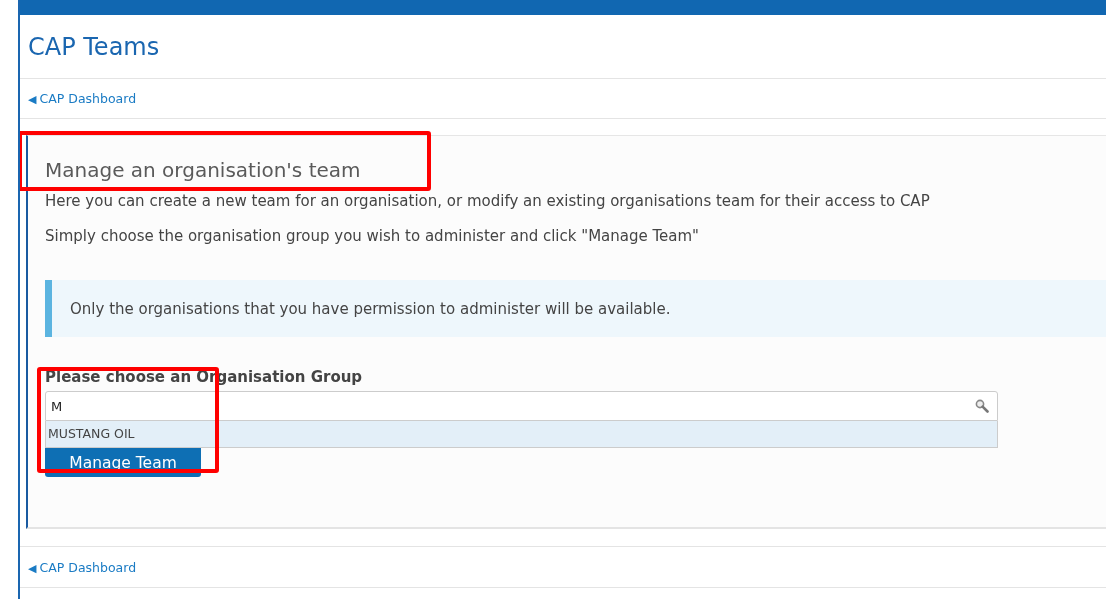  I want to click on search-icon, so click(982, 406).